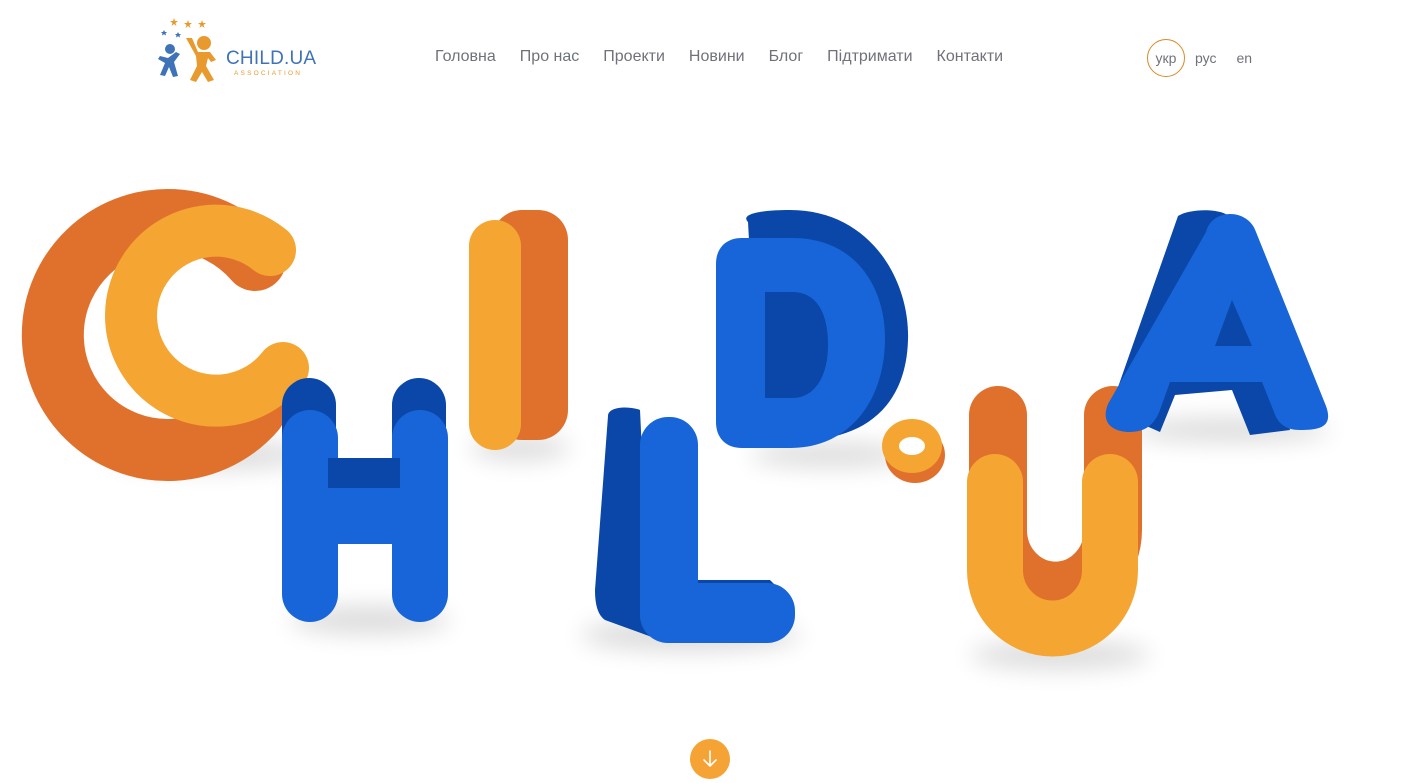 The height and width of the screenshot is (783, 1421). What do you see at coordinates (1166, 58) in the screenshot?
I see `lang-ukr: укр` at bounding box center [1166, 58].